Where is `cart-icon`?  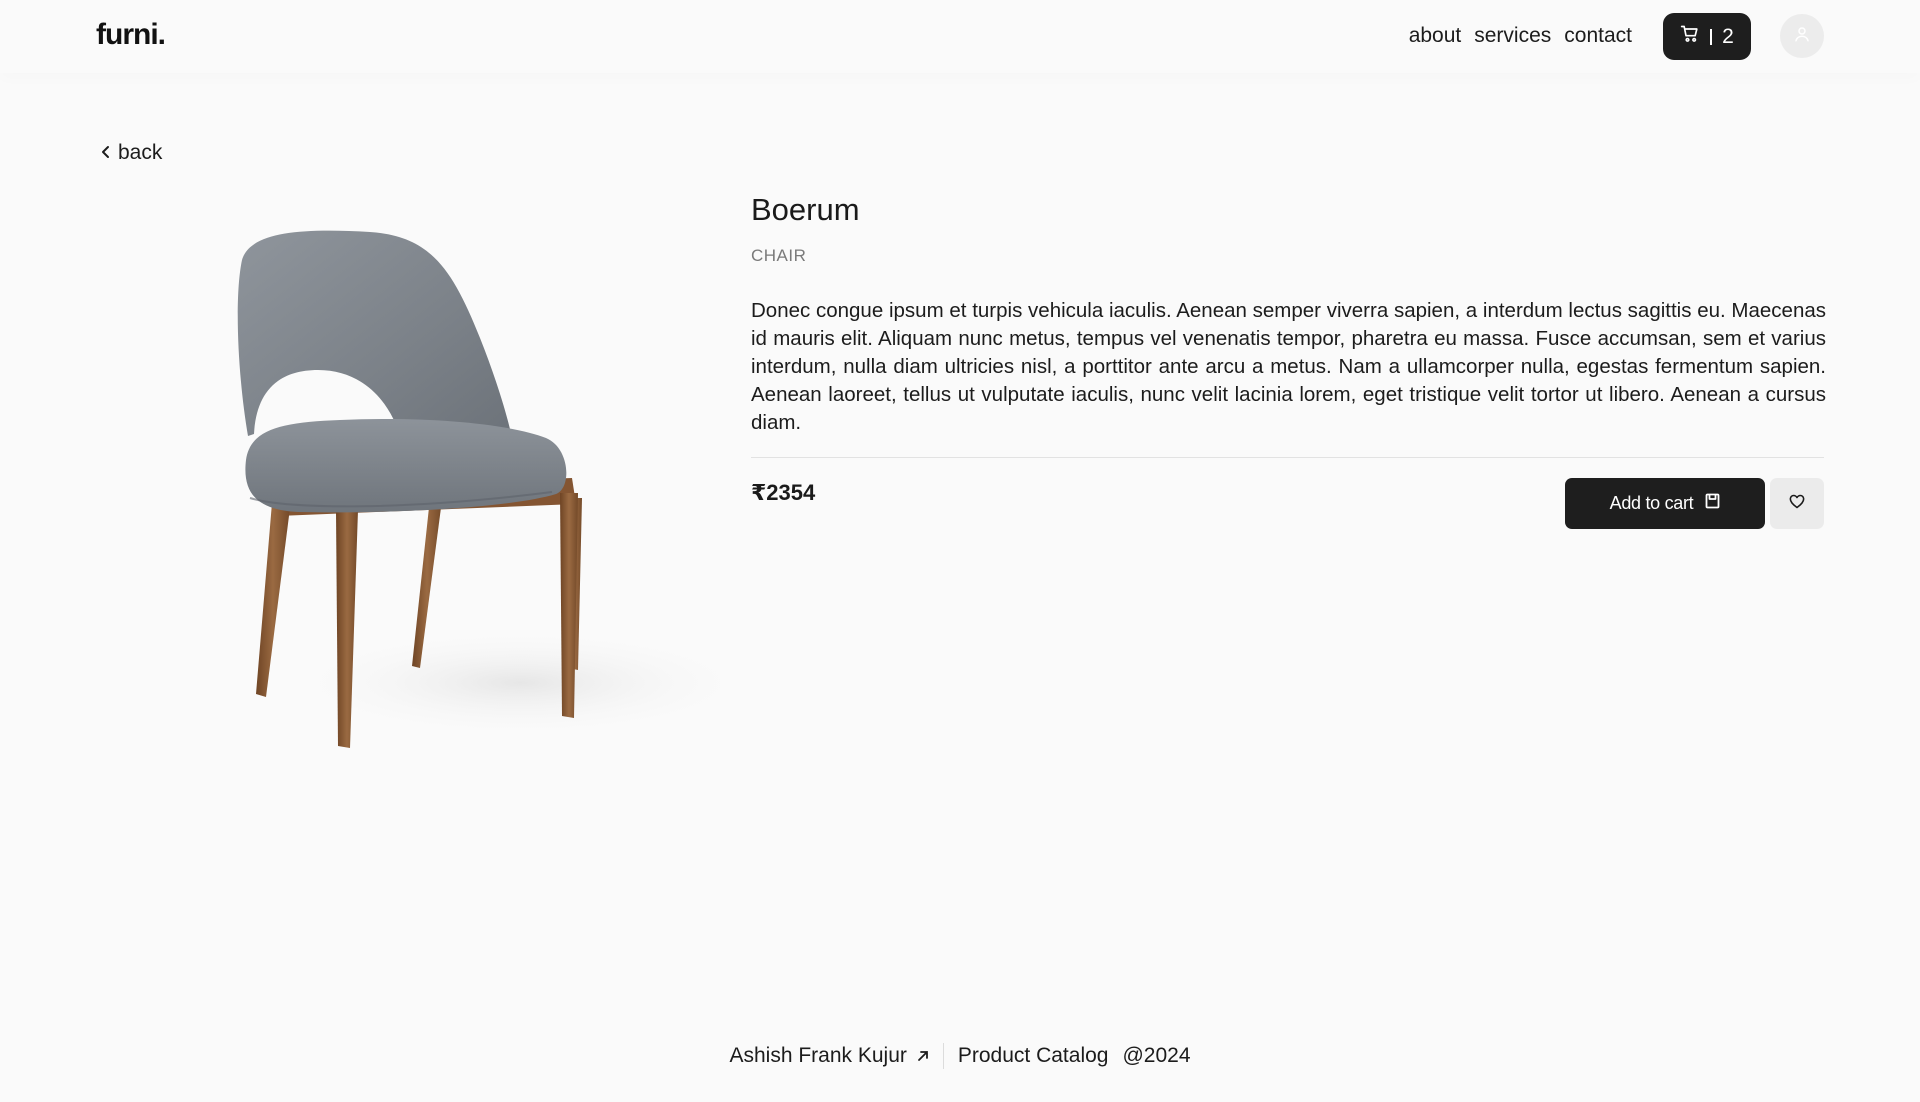
cart-icon is located at coordinates (1690, 37).